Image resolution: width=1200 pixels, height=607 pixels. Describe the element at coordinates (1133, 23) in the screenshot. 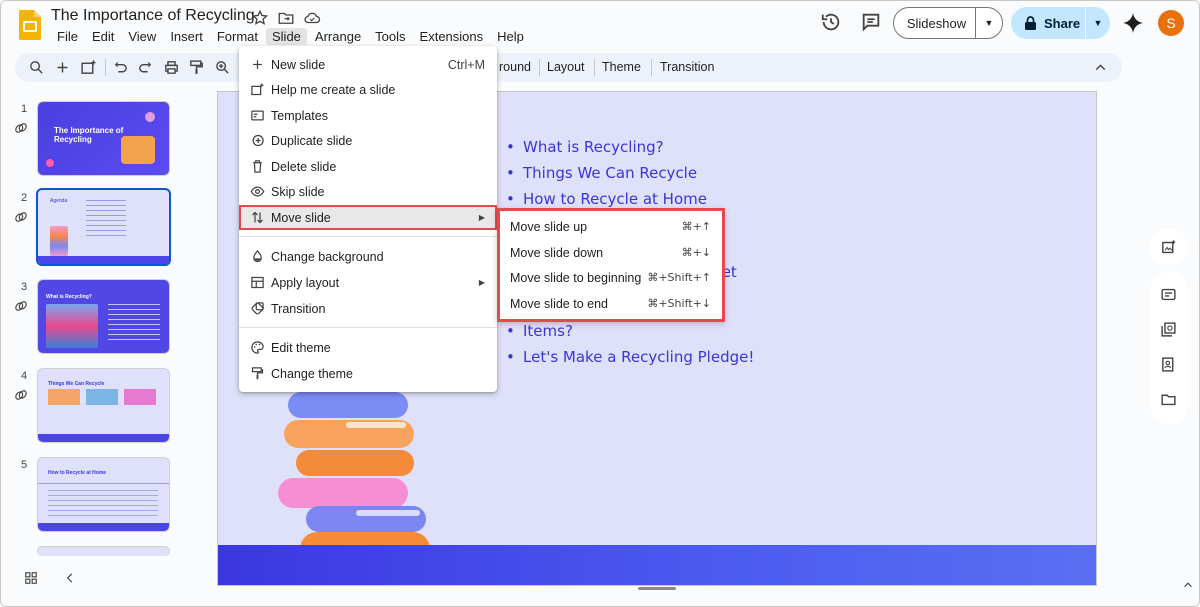

I see `gemini-sparkle-icon` at that location.